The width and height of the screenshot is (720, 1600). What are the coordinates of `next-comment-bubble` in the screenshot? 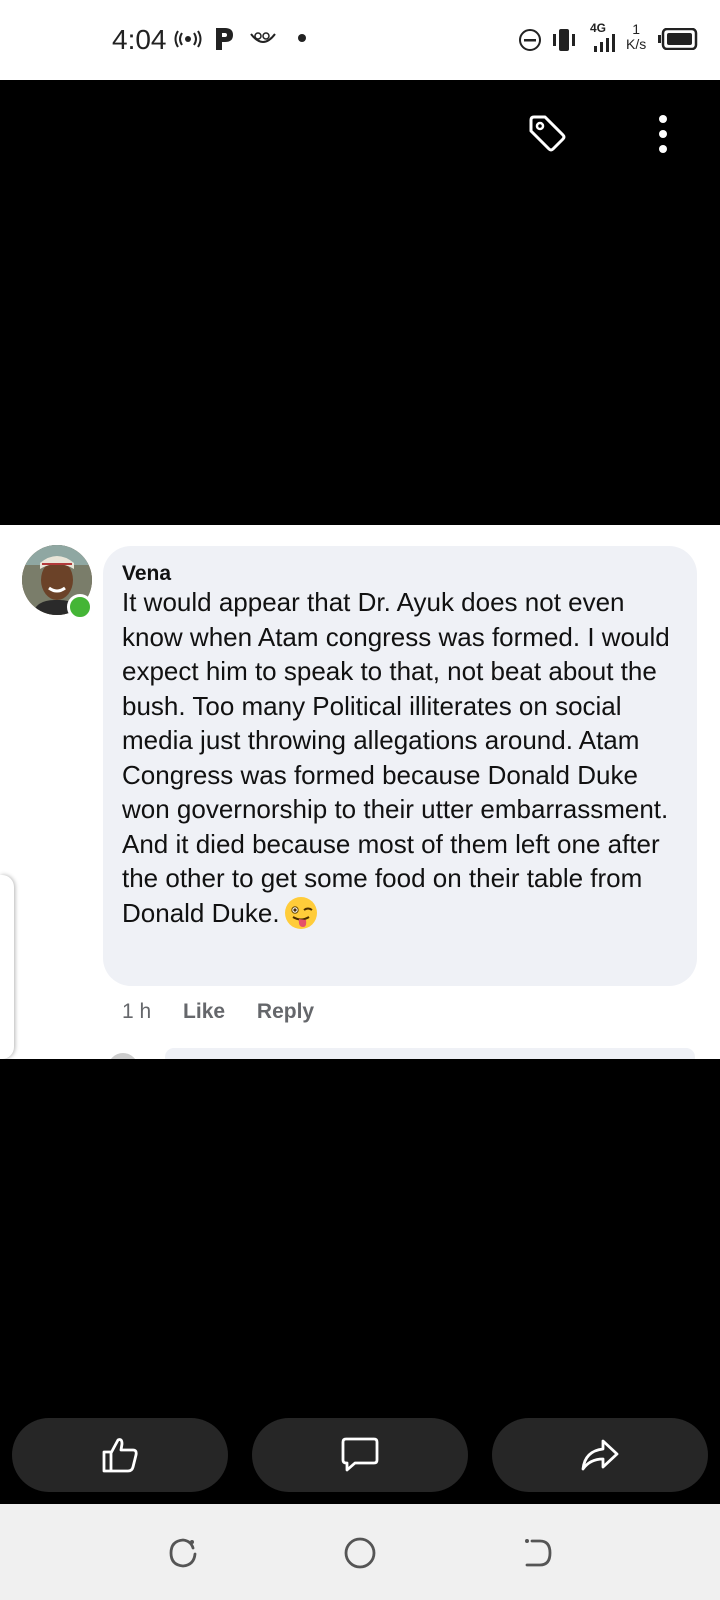 It's located at (430, 1053).